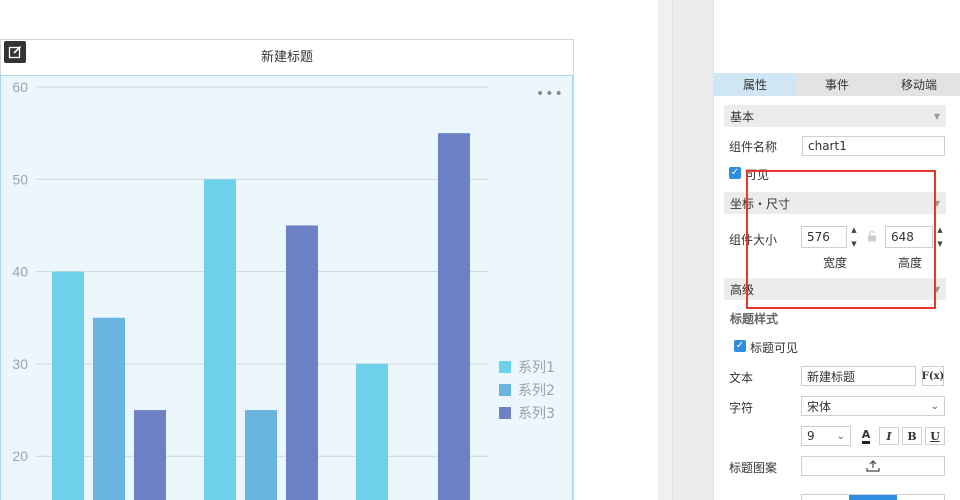 The height and width of the screenshot is (500, 960). I want to click on section-advanced-label: 高级, so click(742, 289).